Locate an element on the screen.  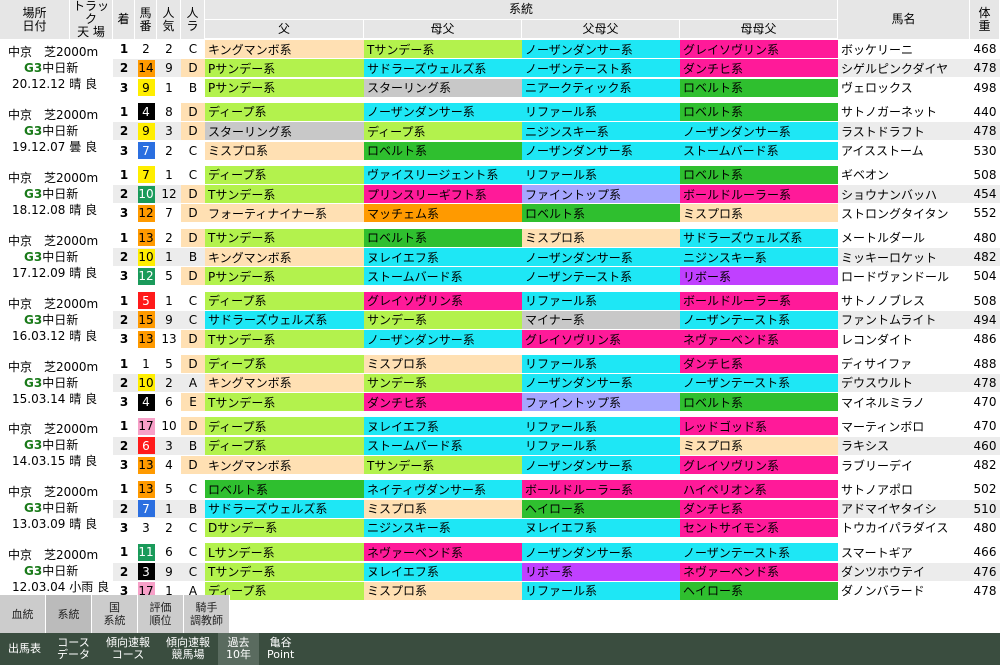
rank-cell: B is located at coordinates (193, 88).